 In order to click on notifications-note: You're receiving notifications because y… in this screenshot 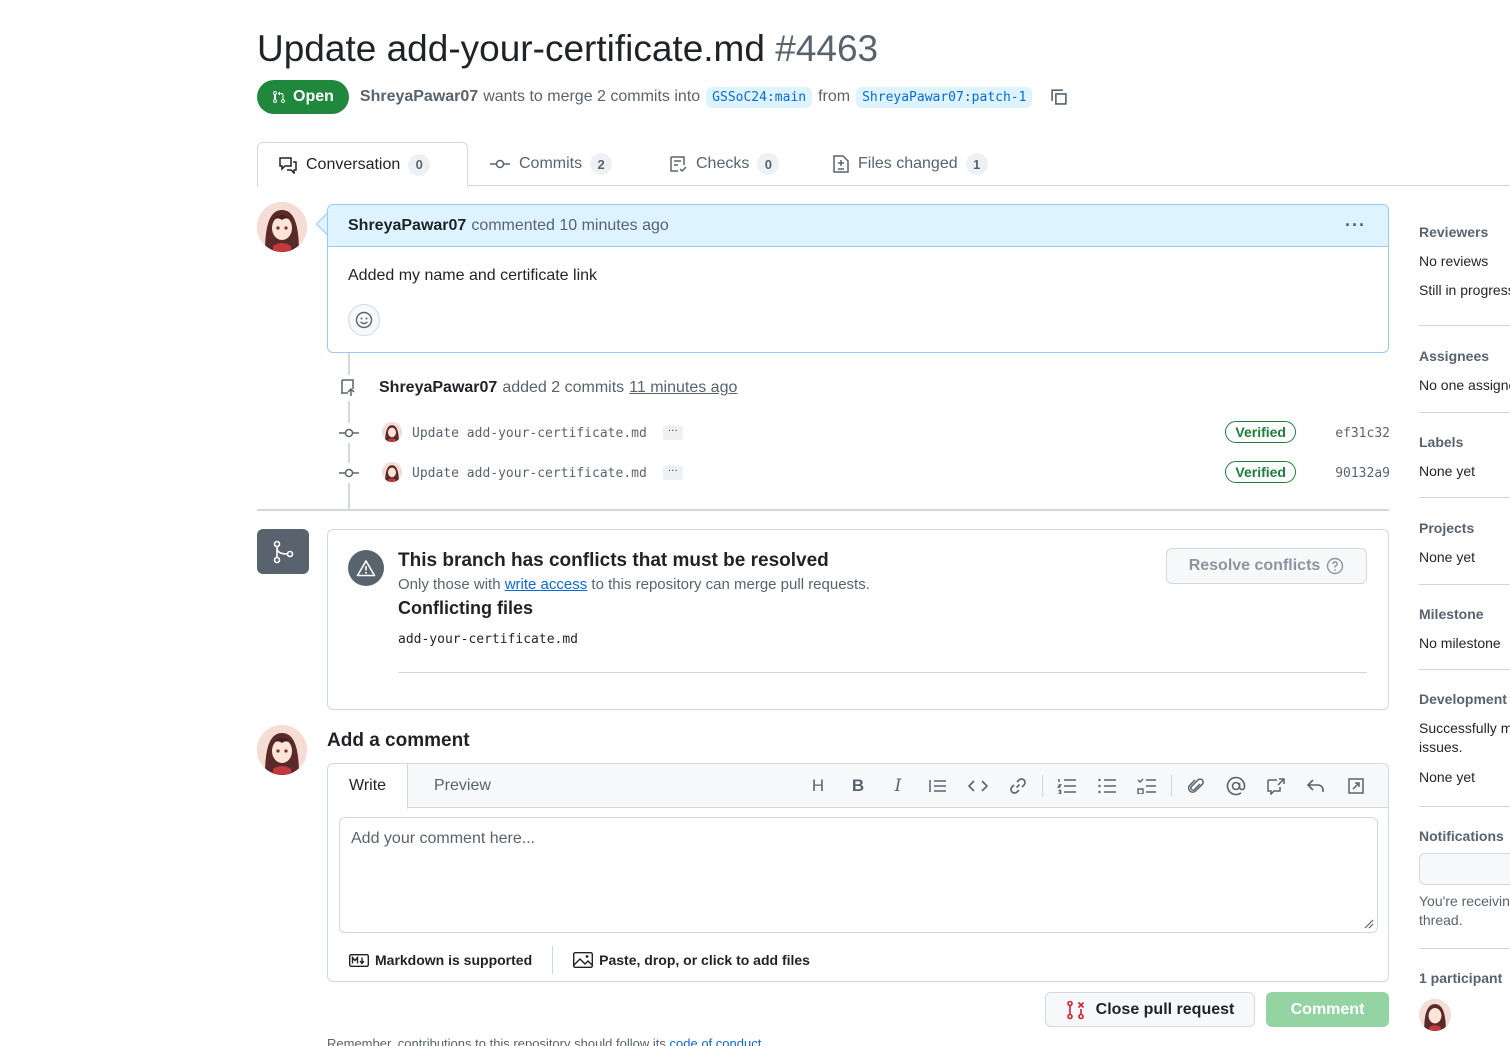, I will do `click(1464, 910)`.